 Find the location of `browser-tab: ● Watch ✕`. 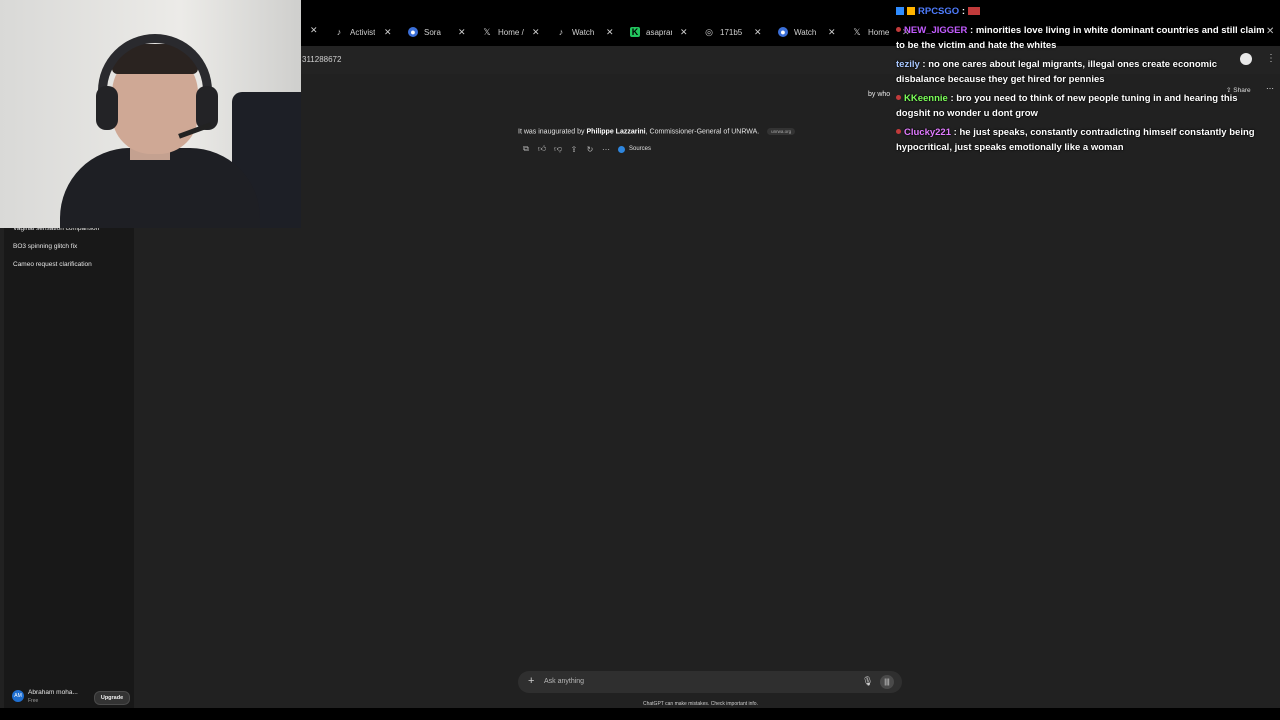

browser-tab: ● Watch ✕ is located at coordinates (807, 32).